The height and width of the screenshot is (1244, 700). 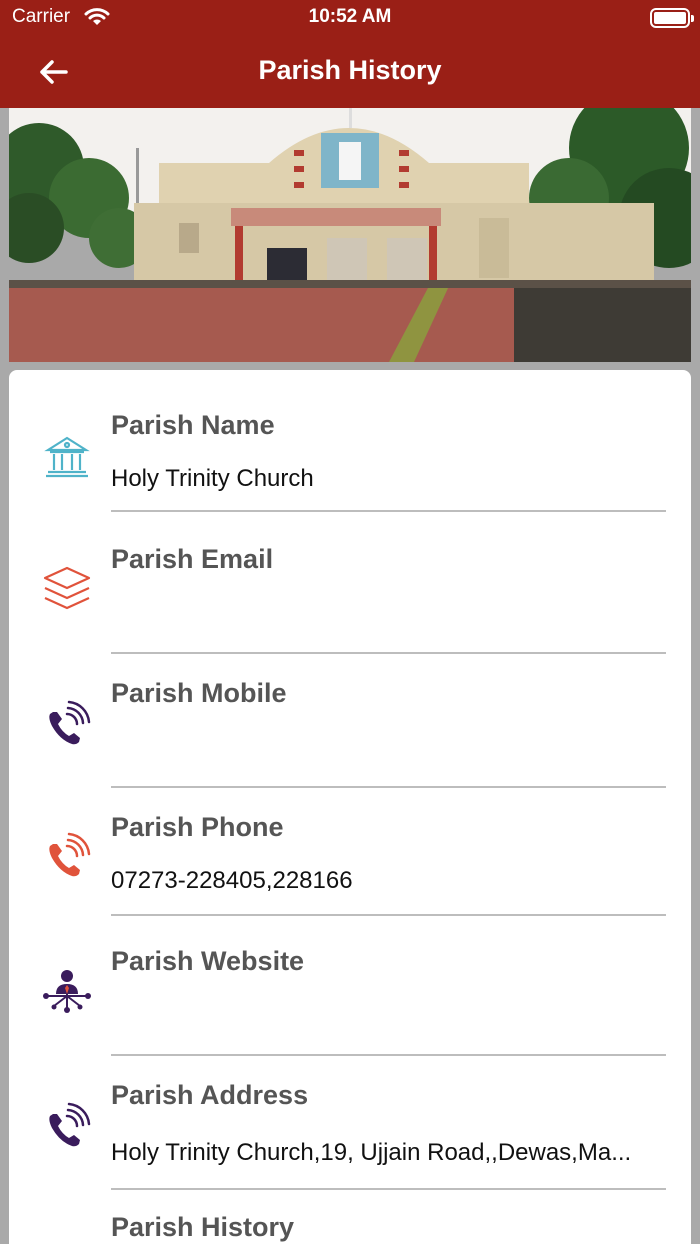 I want to click on parish-name-row: Parish Name Holy Trinity Church, so click(x=350, y=441).